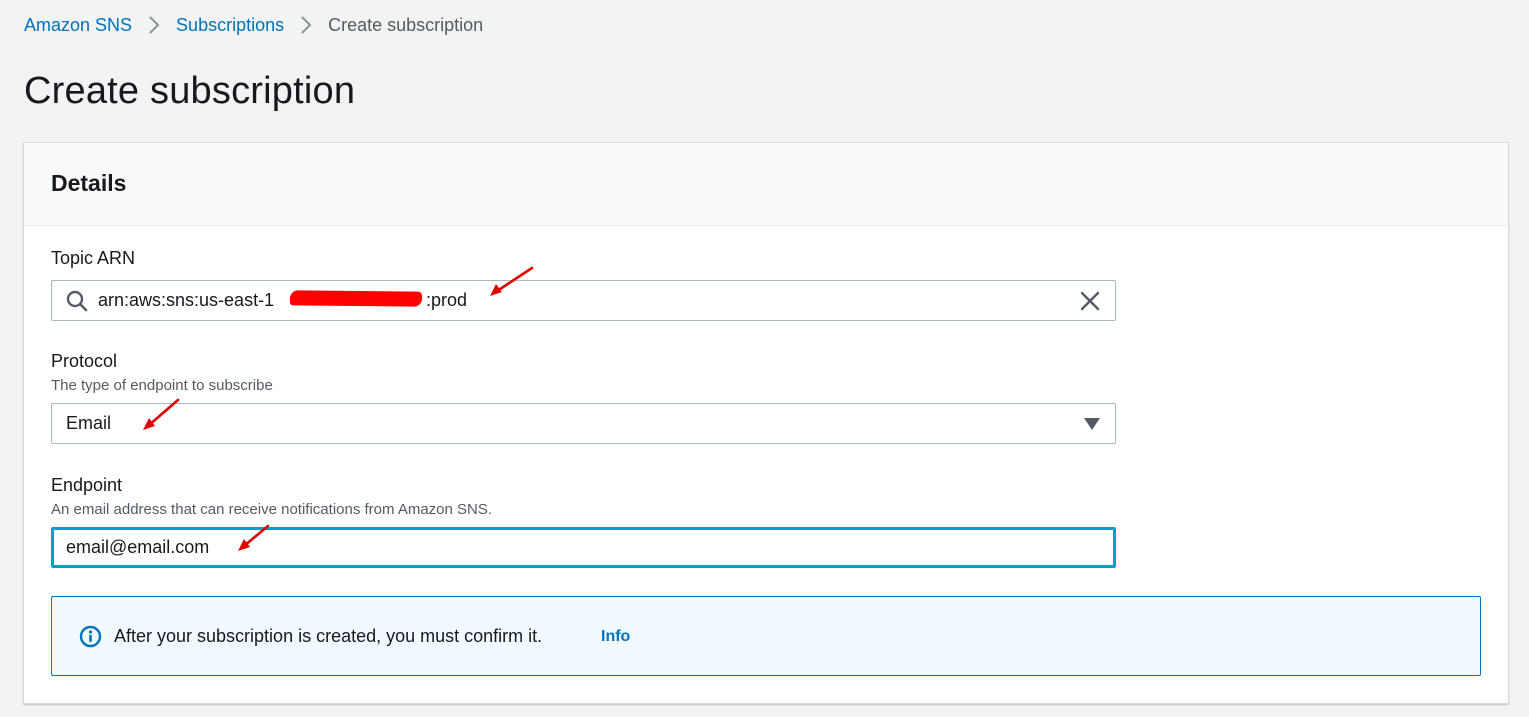 The width and height of the screenshot is (1529, 717). Describe the element at coordinates (583, 423) in the screenshot. I see `protocol-select: Email` at that location.